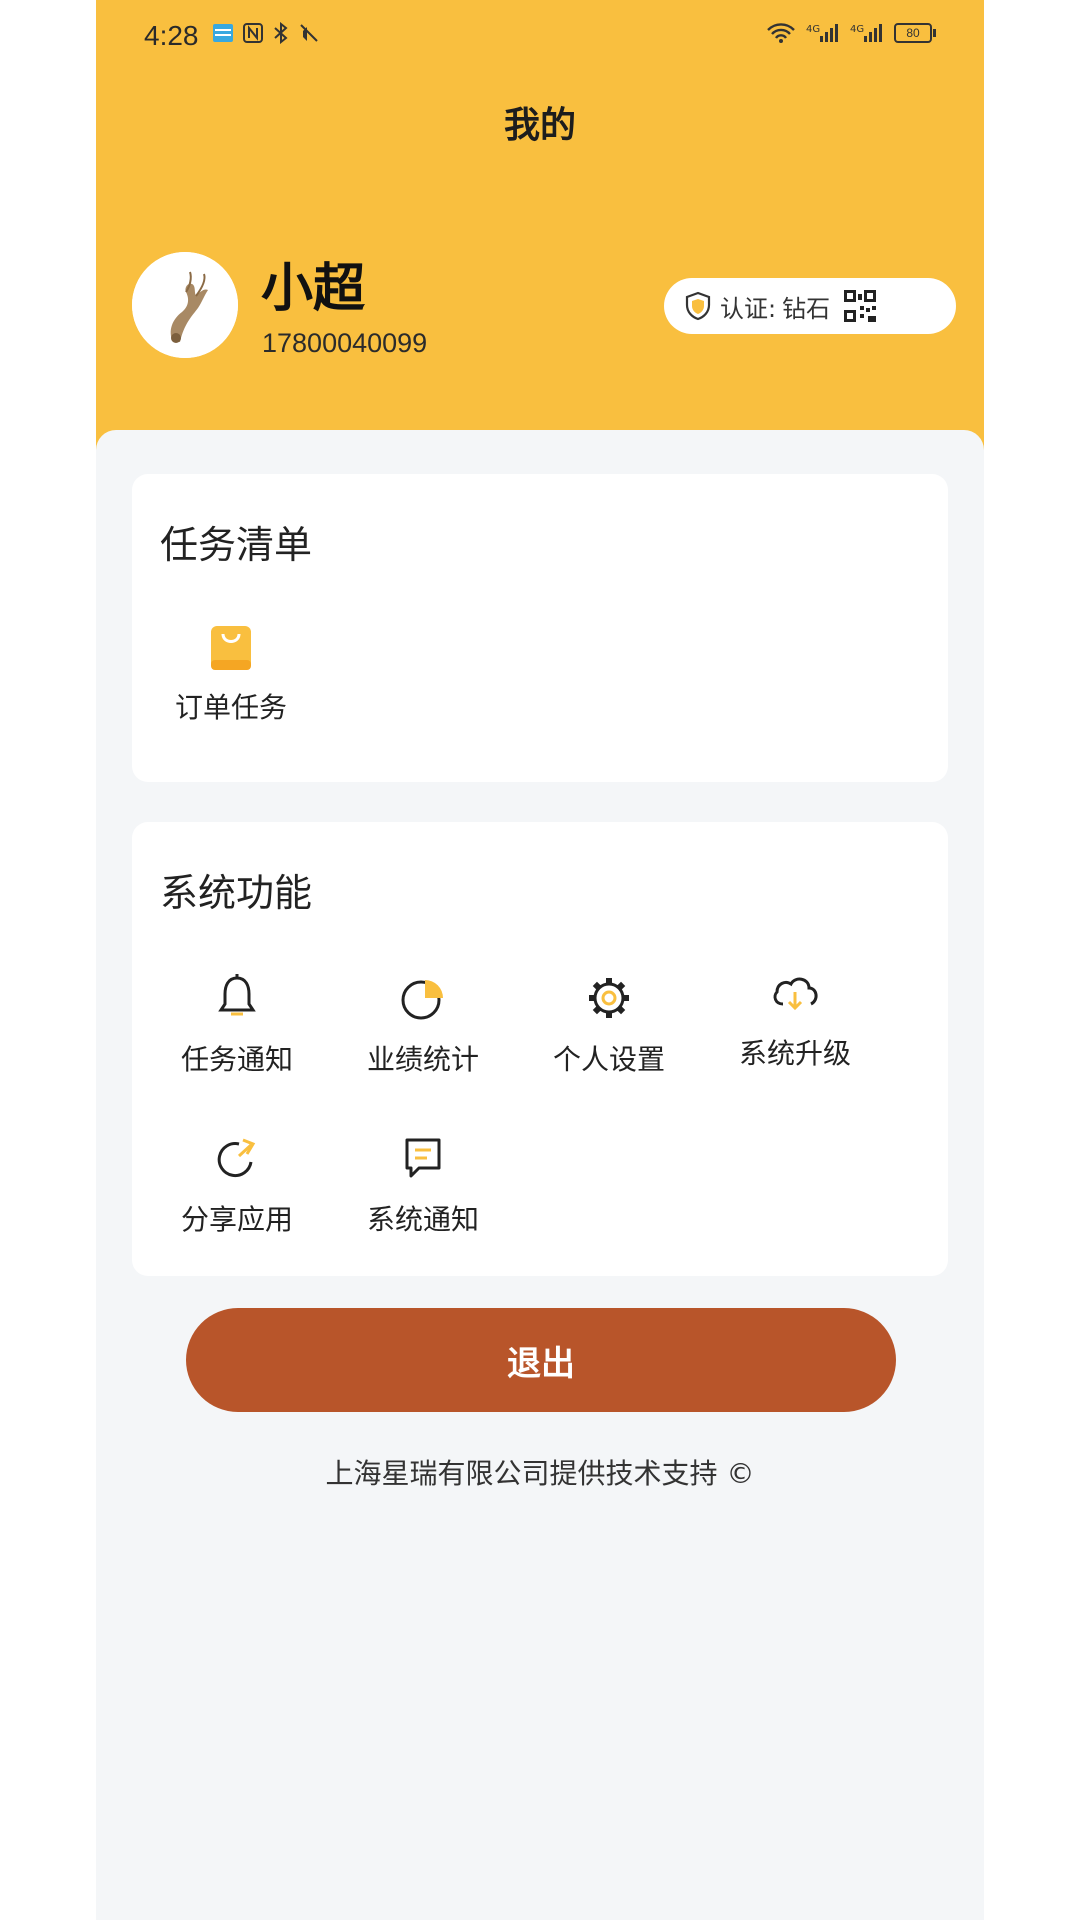 The width and height of the screenshot is (1080, 1920). Describe the element at coordinates (795, 994) in the screenshot. I see `cloud-download-icon` at that location.